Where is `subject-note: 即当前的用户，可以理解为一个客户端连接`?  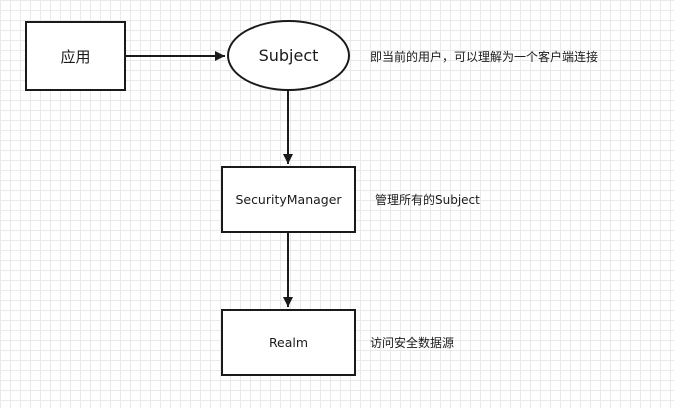 subject-note: 即当前的用户，可以理解为一个客户端连接 is located at coordinates (484, 57).